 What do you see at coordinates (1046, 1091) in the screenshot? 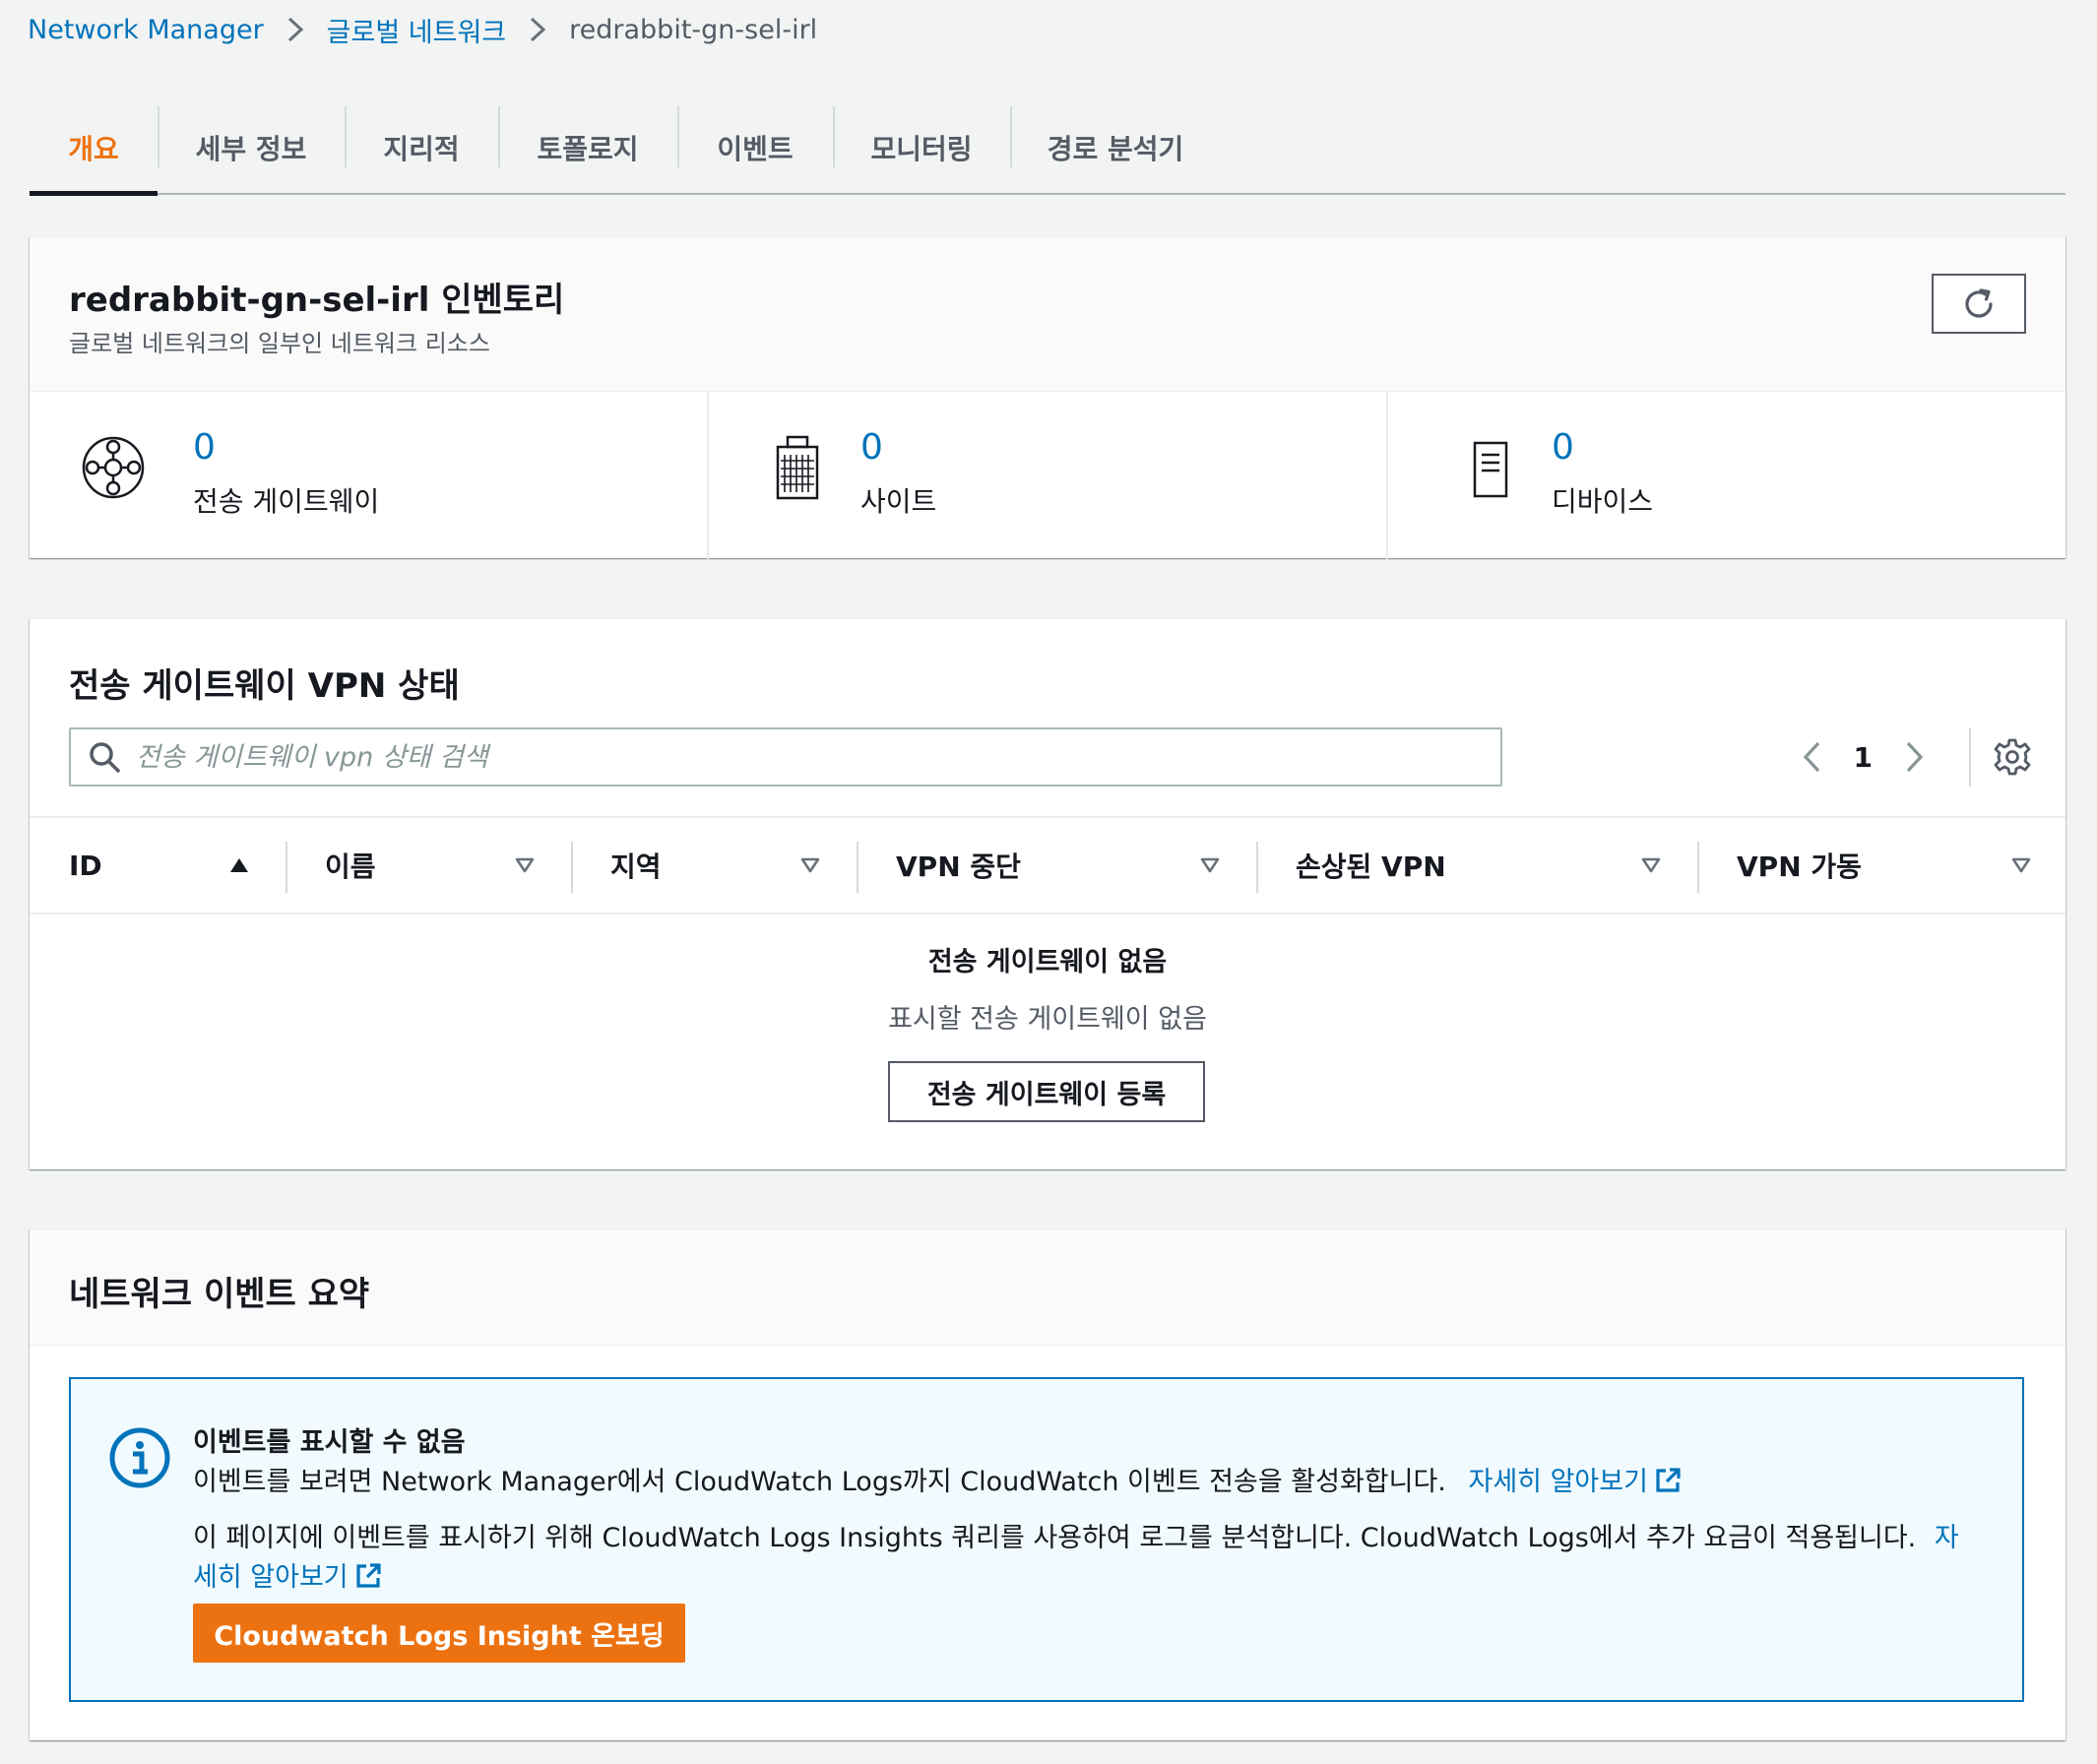
I see `register-transit-gateway-button: 전송 게이트웨이 등록` at bounding box center [1046, 1091].